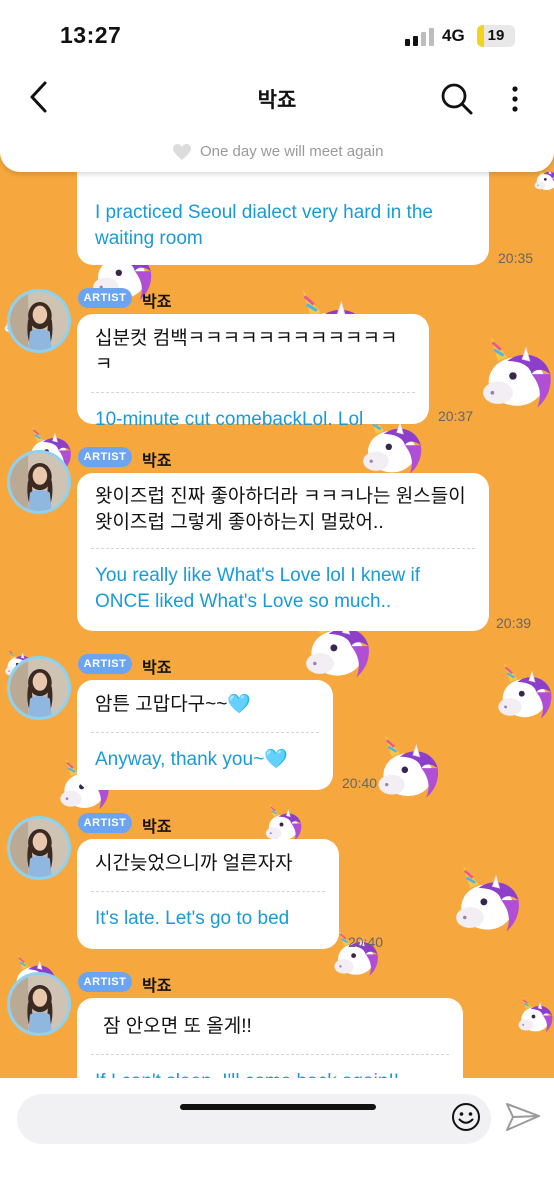  Describe the element at coordinates (277, 31) in the screenshot. I see `status-bar: 13:27 4G 19` at that location.